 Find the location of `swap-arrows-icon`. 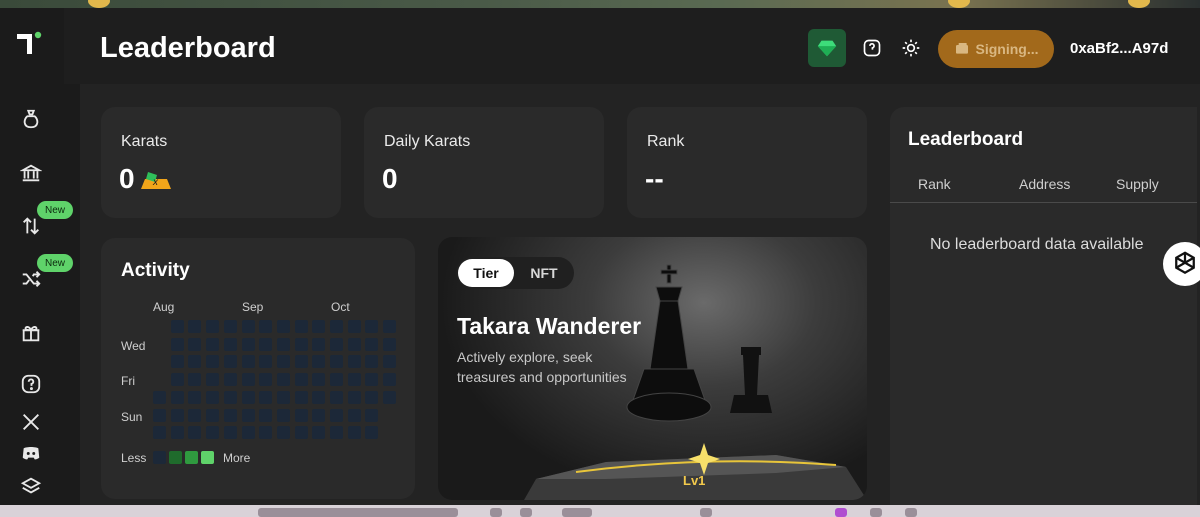

swap-arrows-icon is located at coordinates (31, 226).